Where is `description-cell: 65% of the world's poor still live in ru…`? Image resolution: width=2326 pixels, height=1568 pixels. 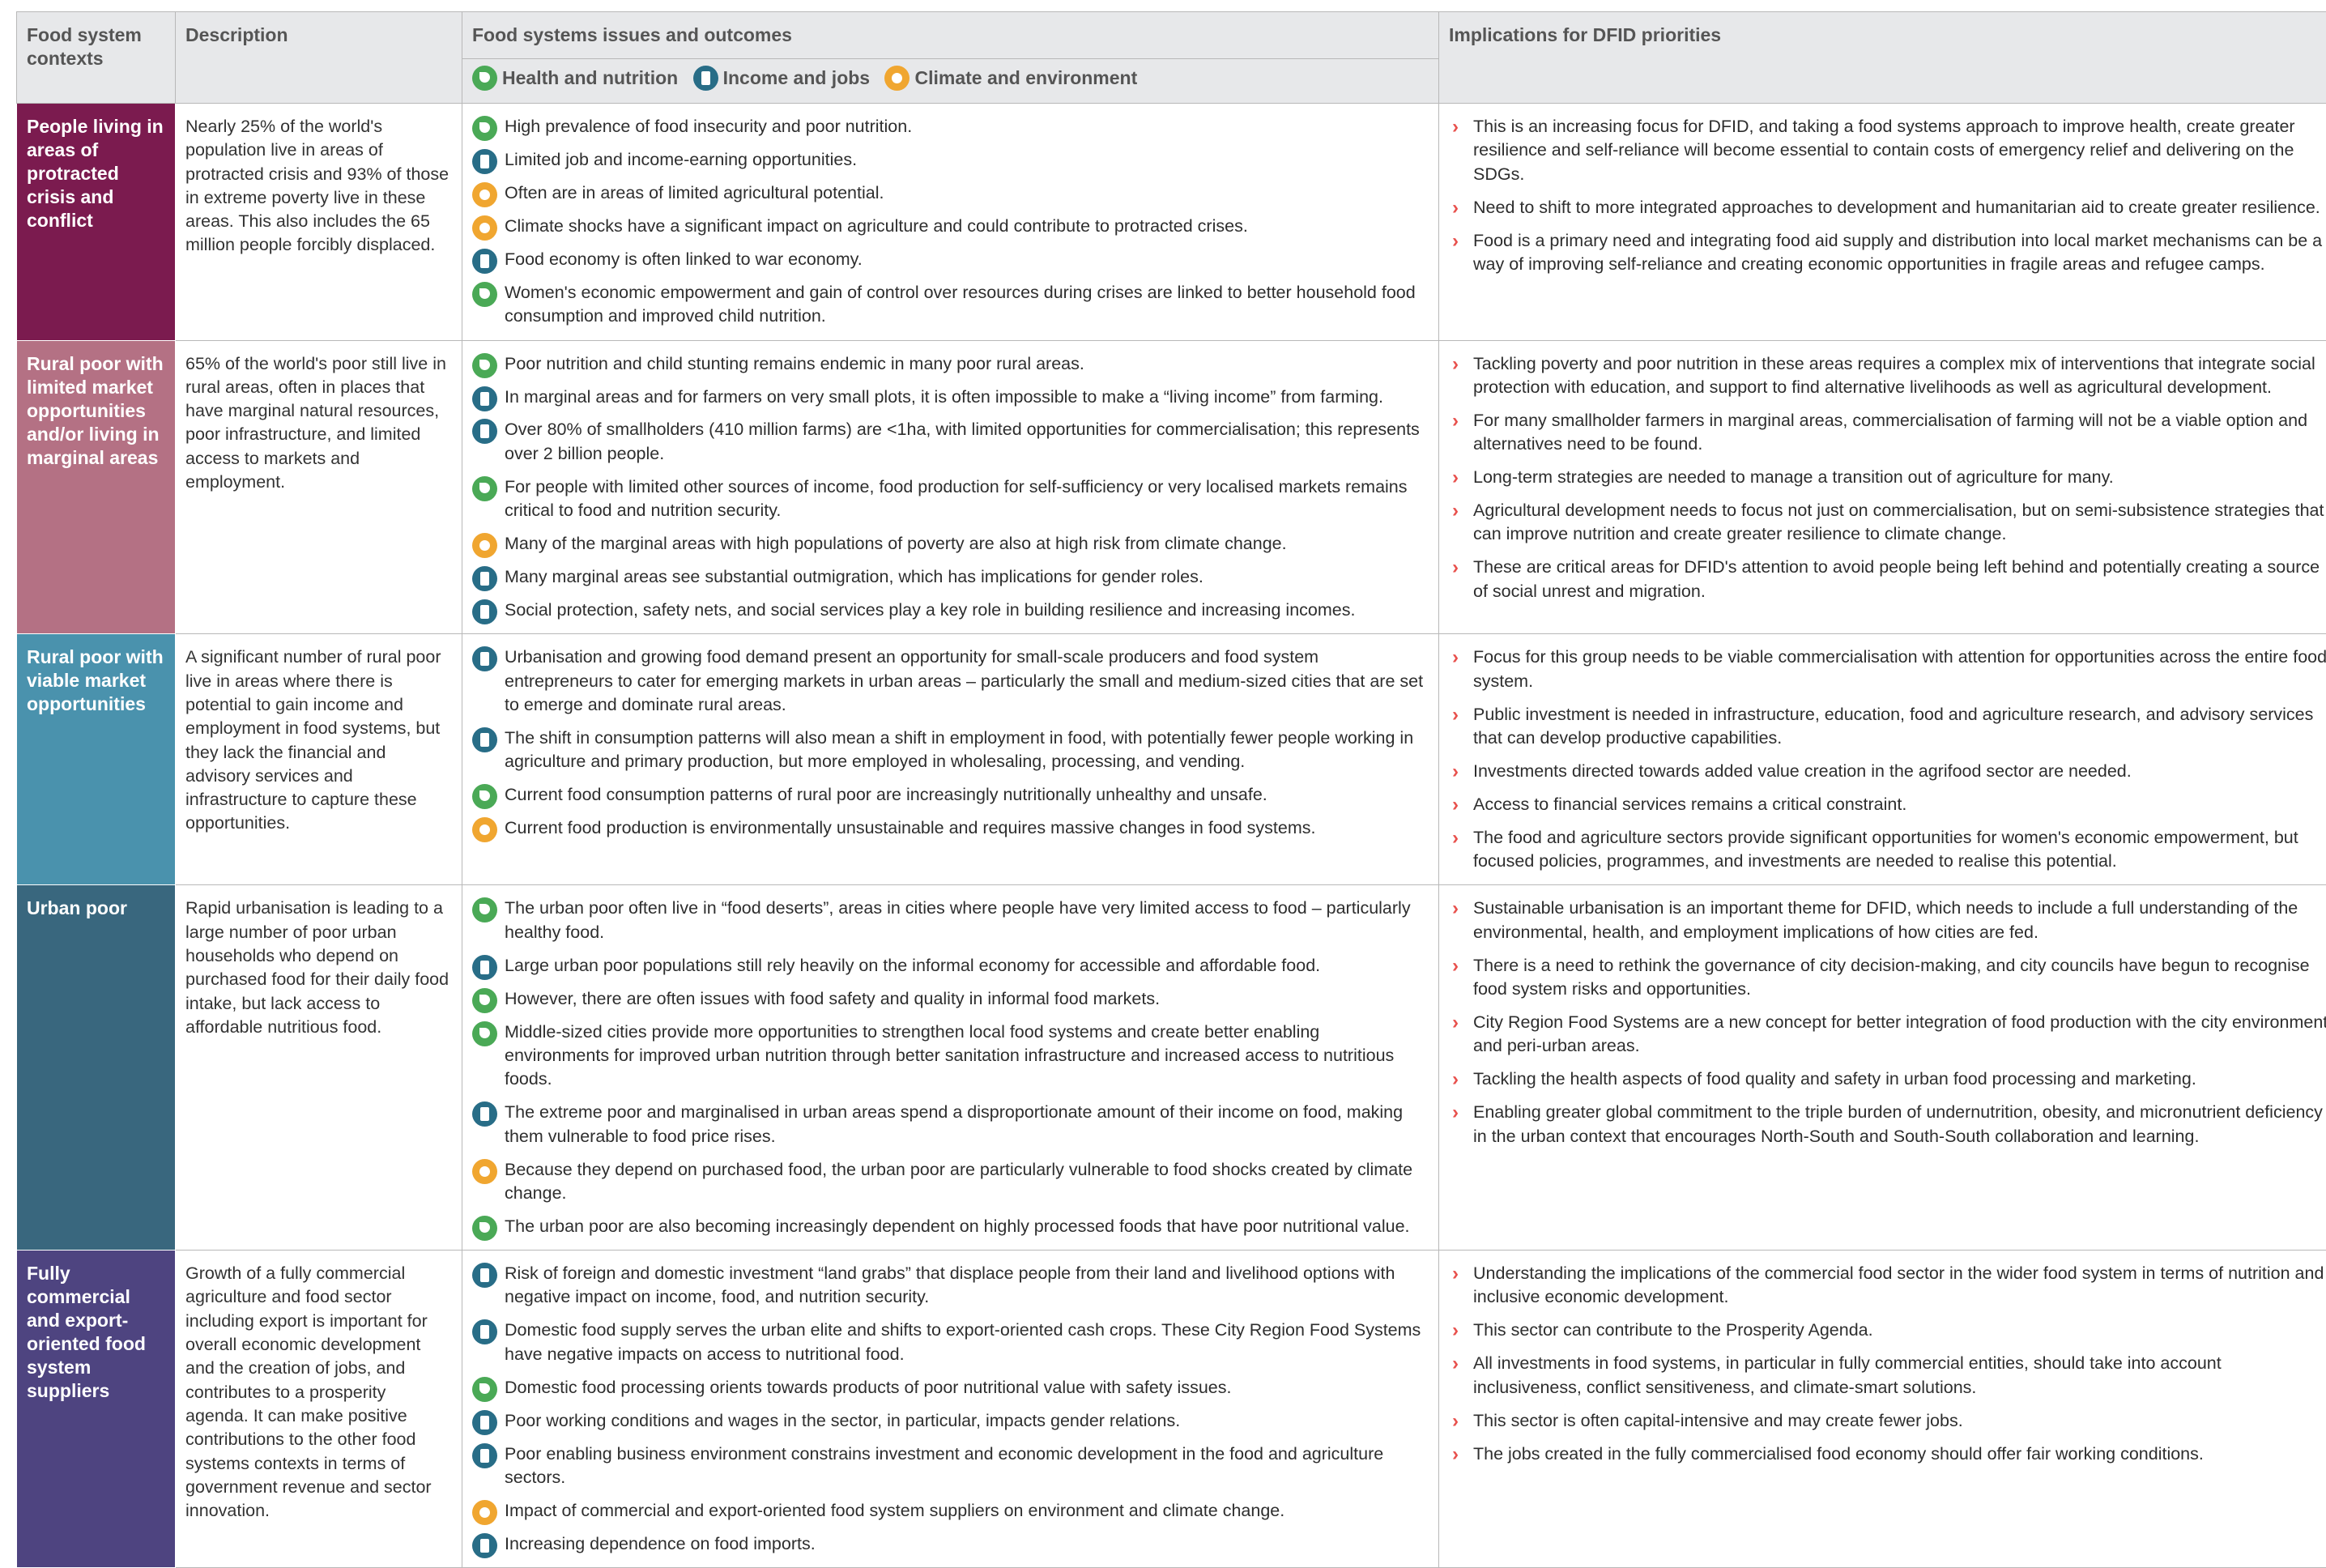 description-cell: 65% of the world's poor still live in ru… is located at coordinates (319, 487).